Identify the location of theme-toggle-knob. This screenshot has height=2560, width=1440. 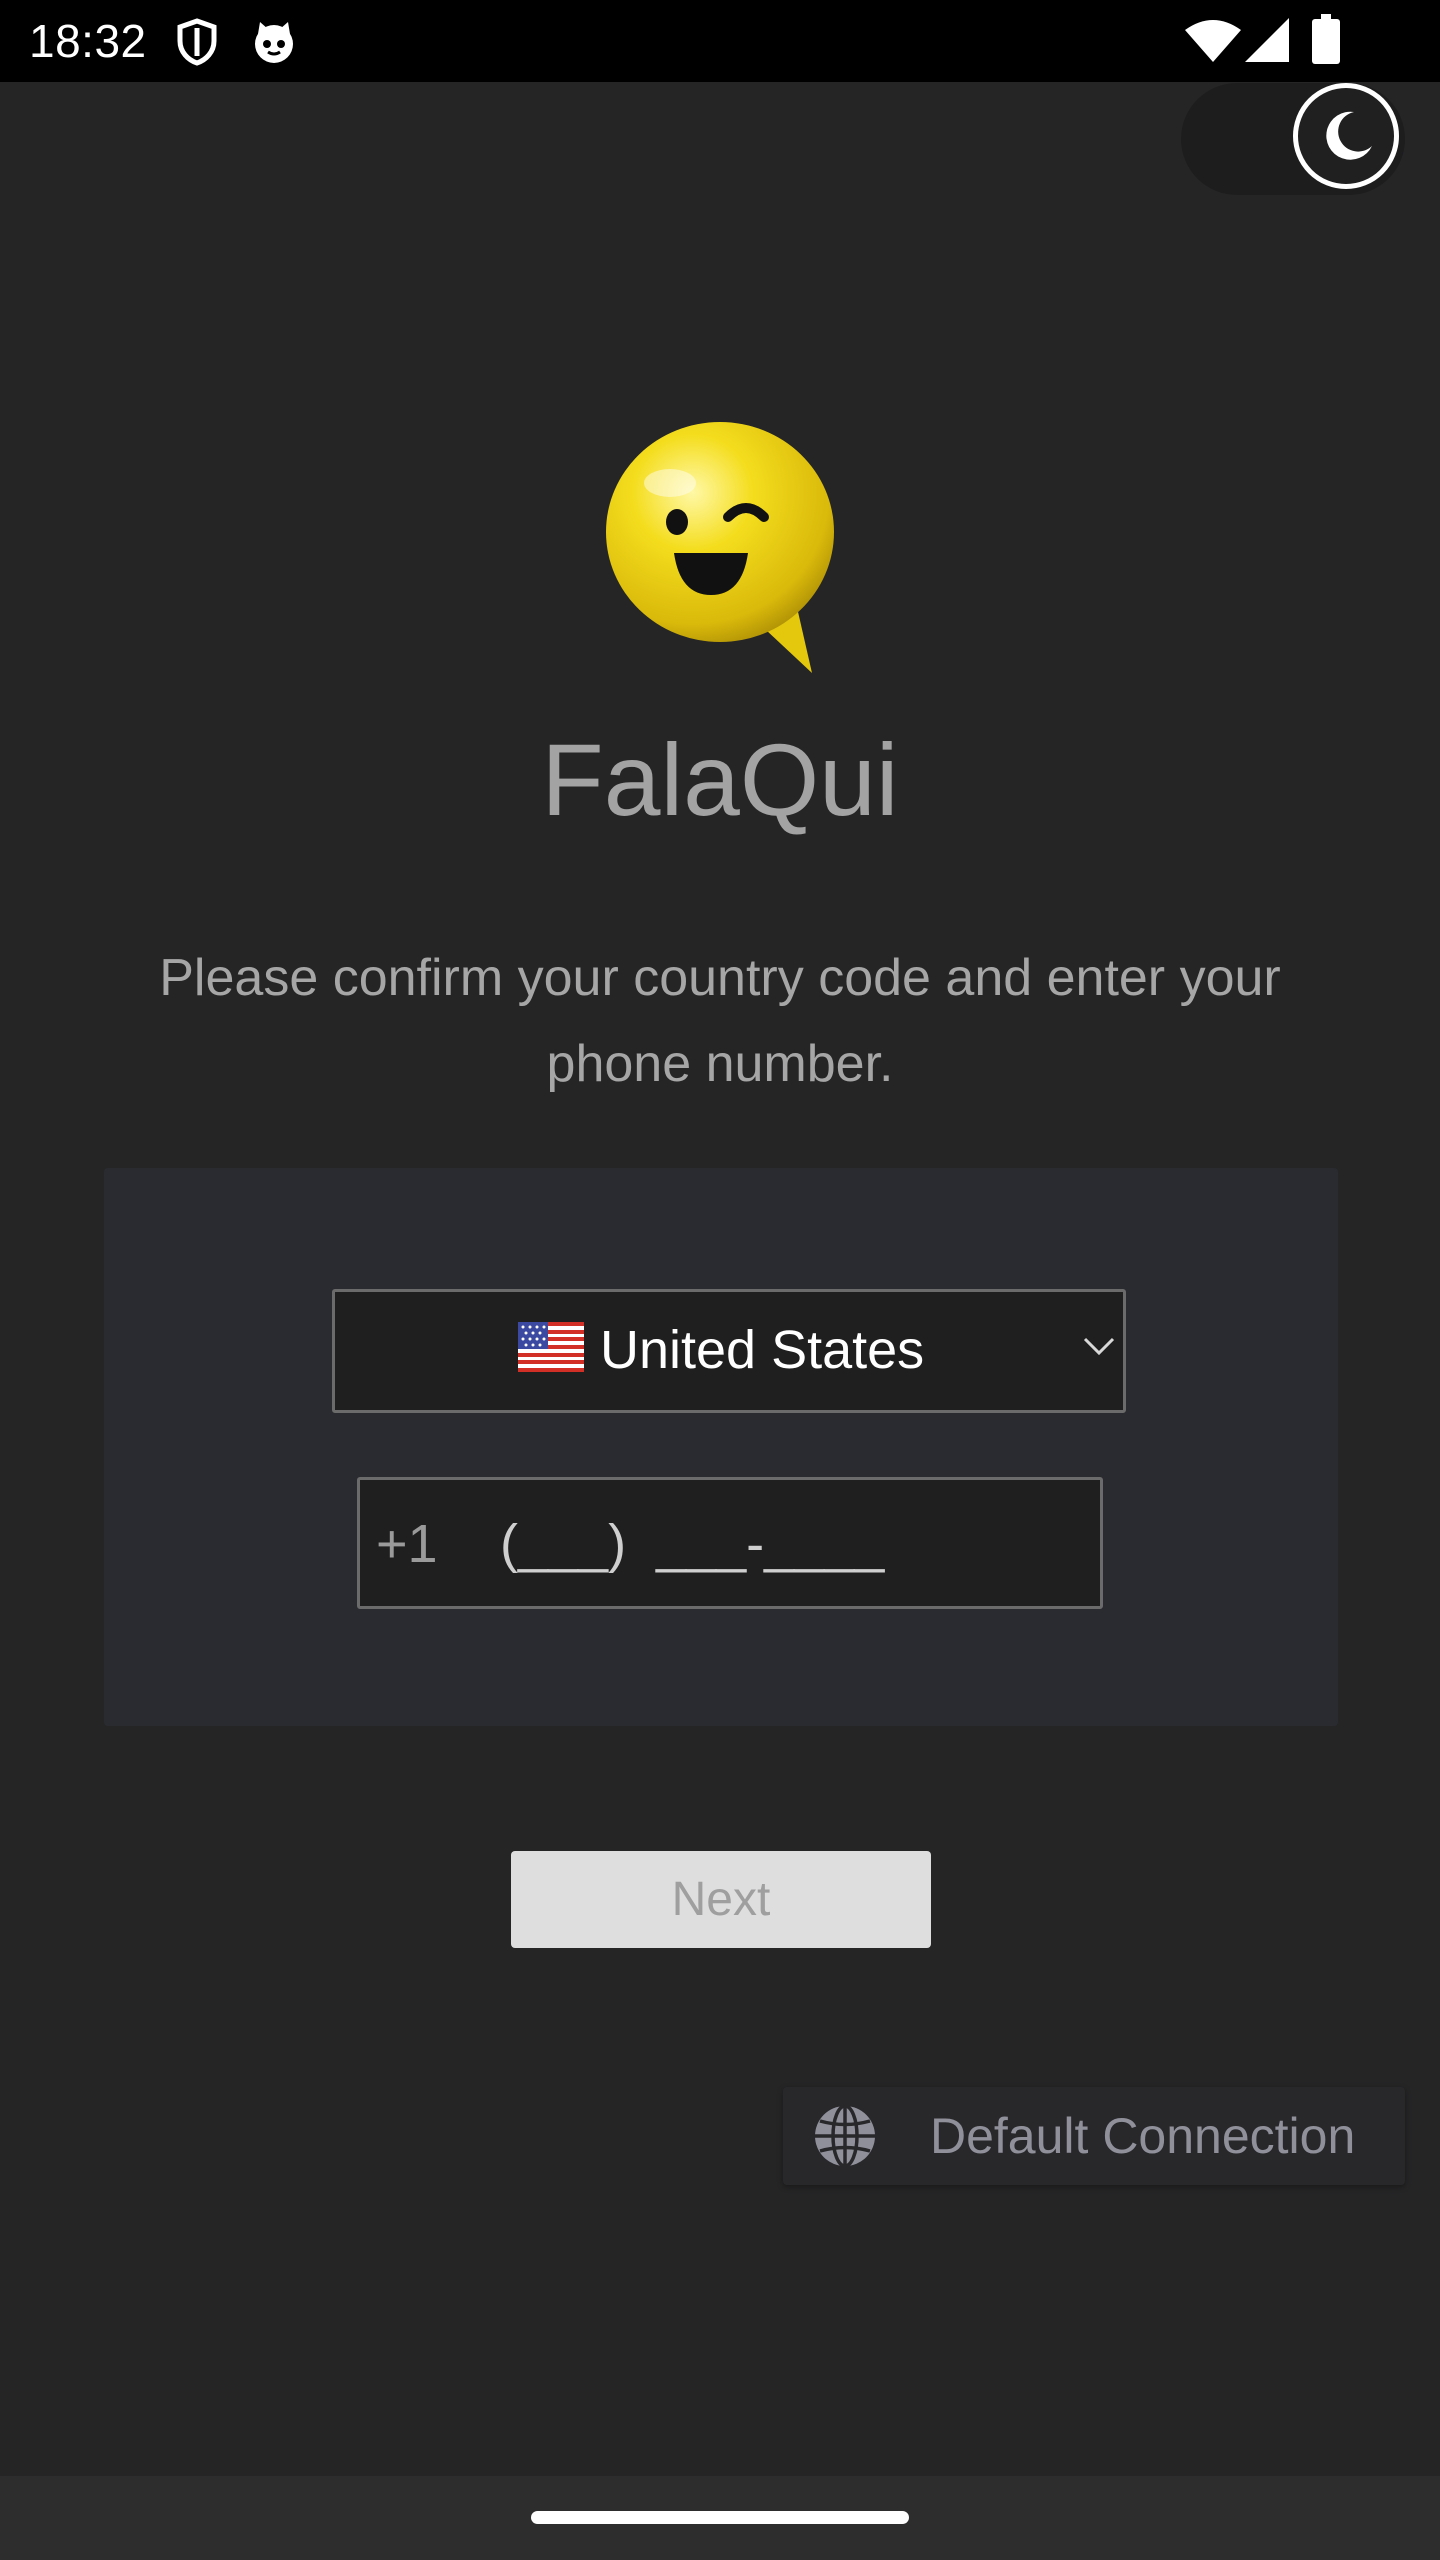
(1346, 136).